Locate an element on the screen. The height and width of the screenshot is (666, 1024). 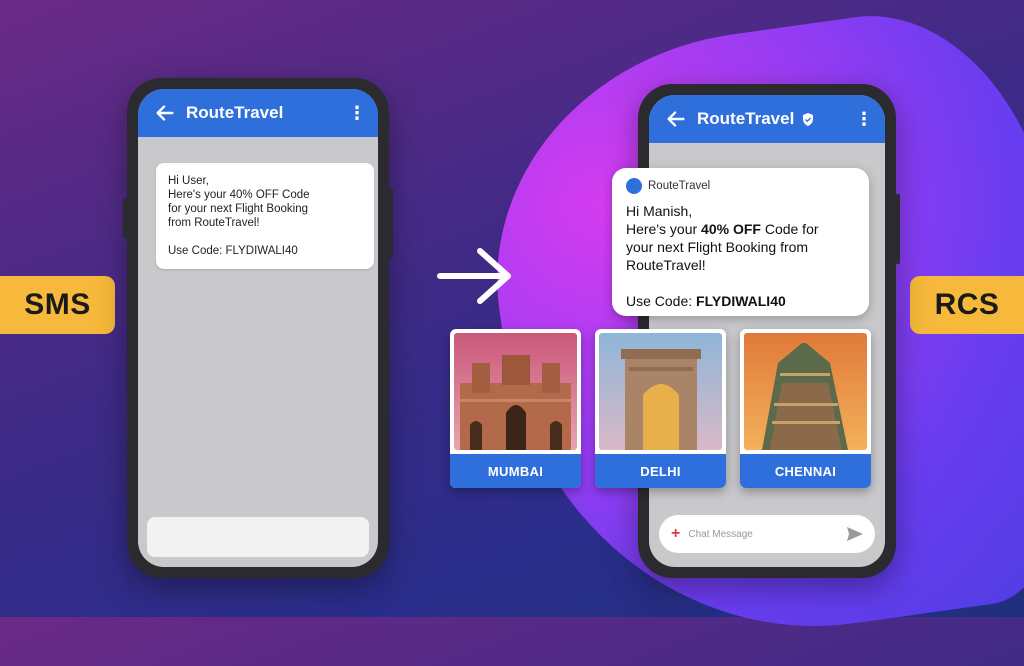
rcs-line-3: RouteTravel! is located at coordinates (666, 265).